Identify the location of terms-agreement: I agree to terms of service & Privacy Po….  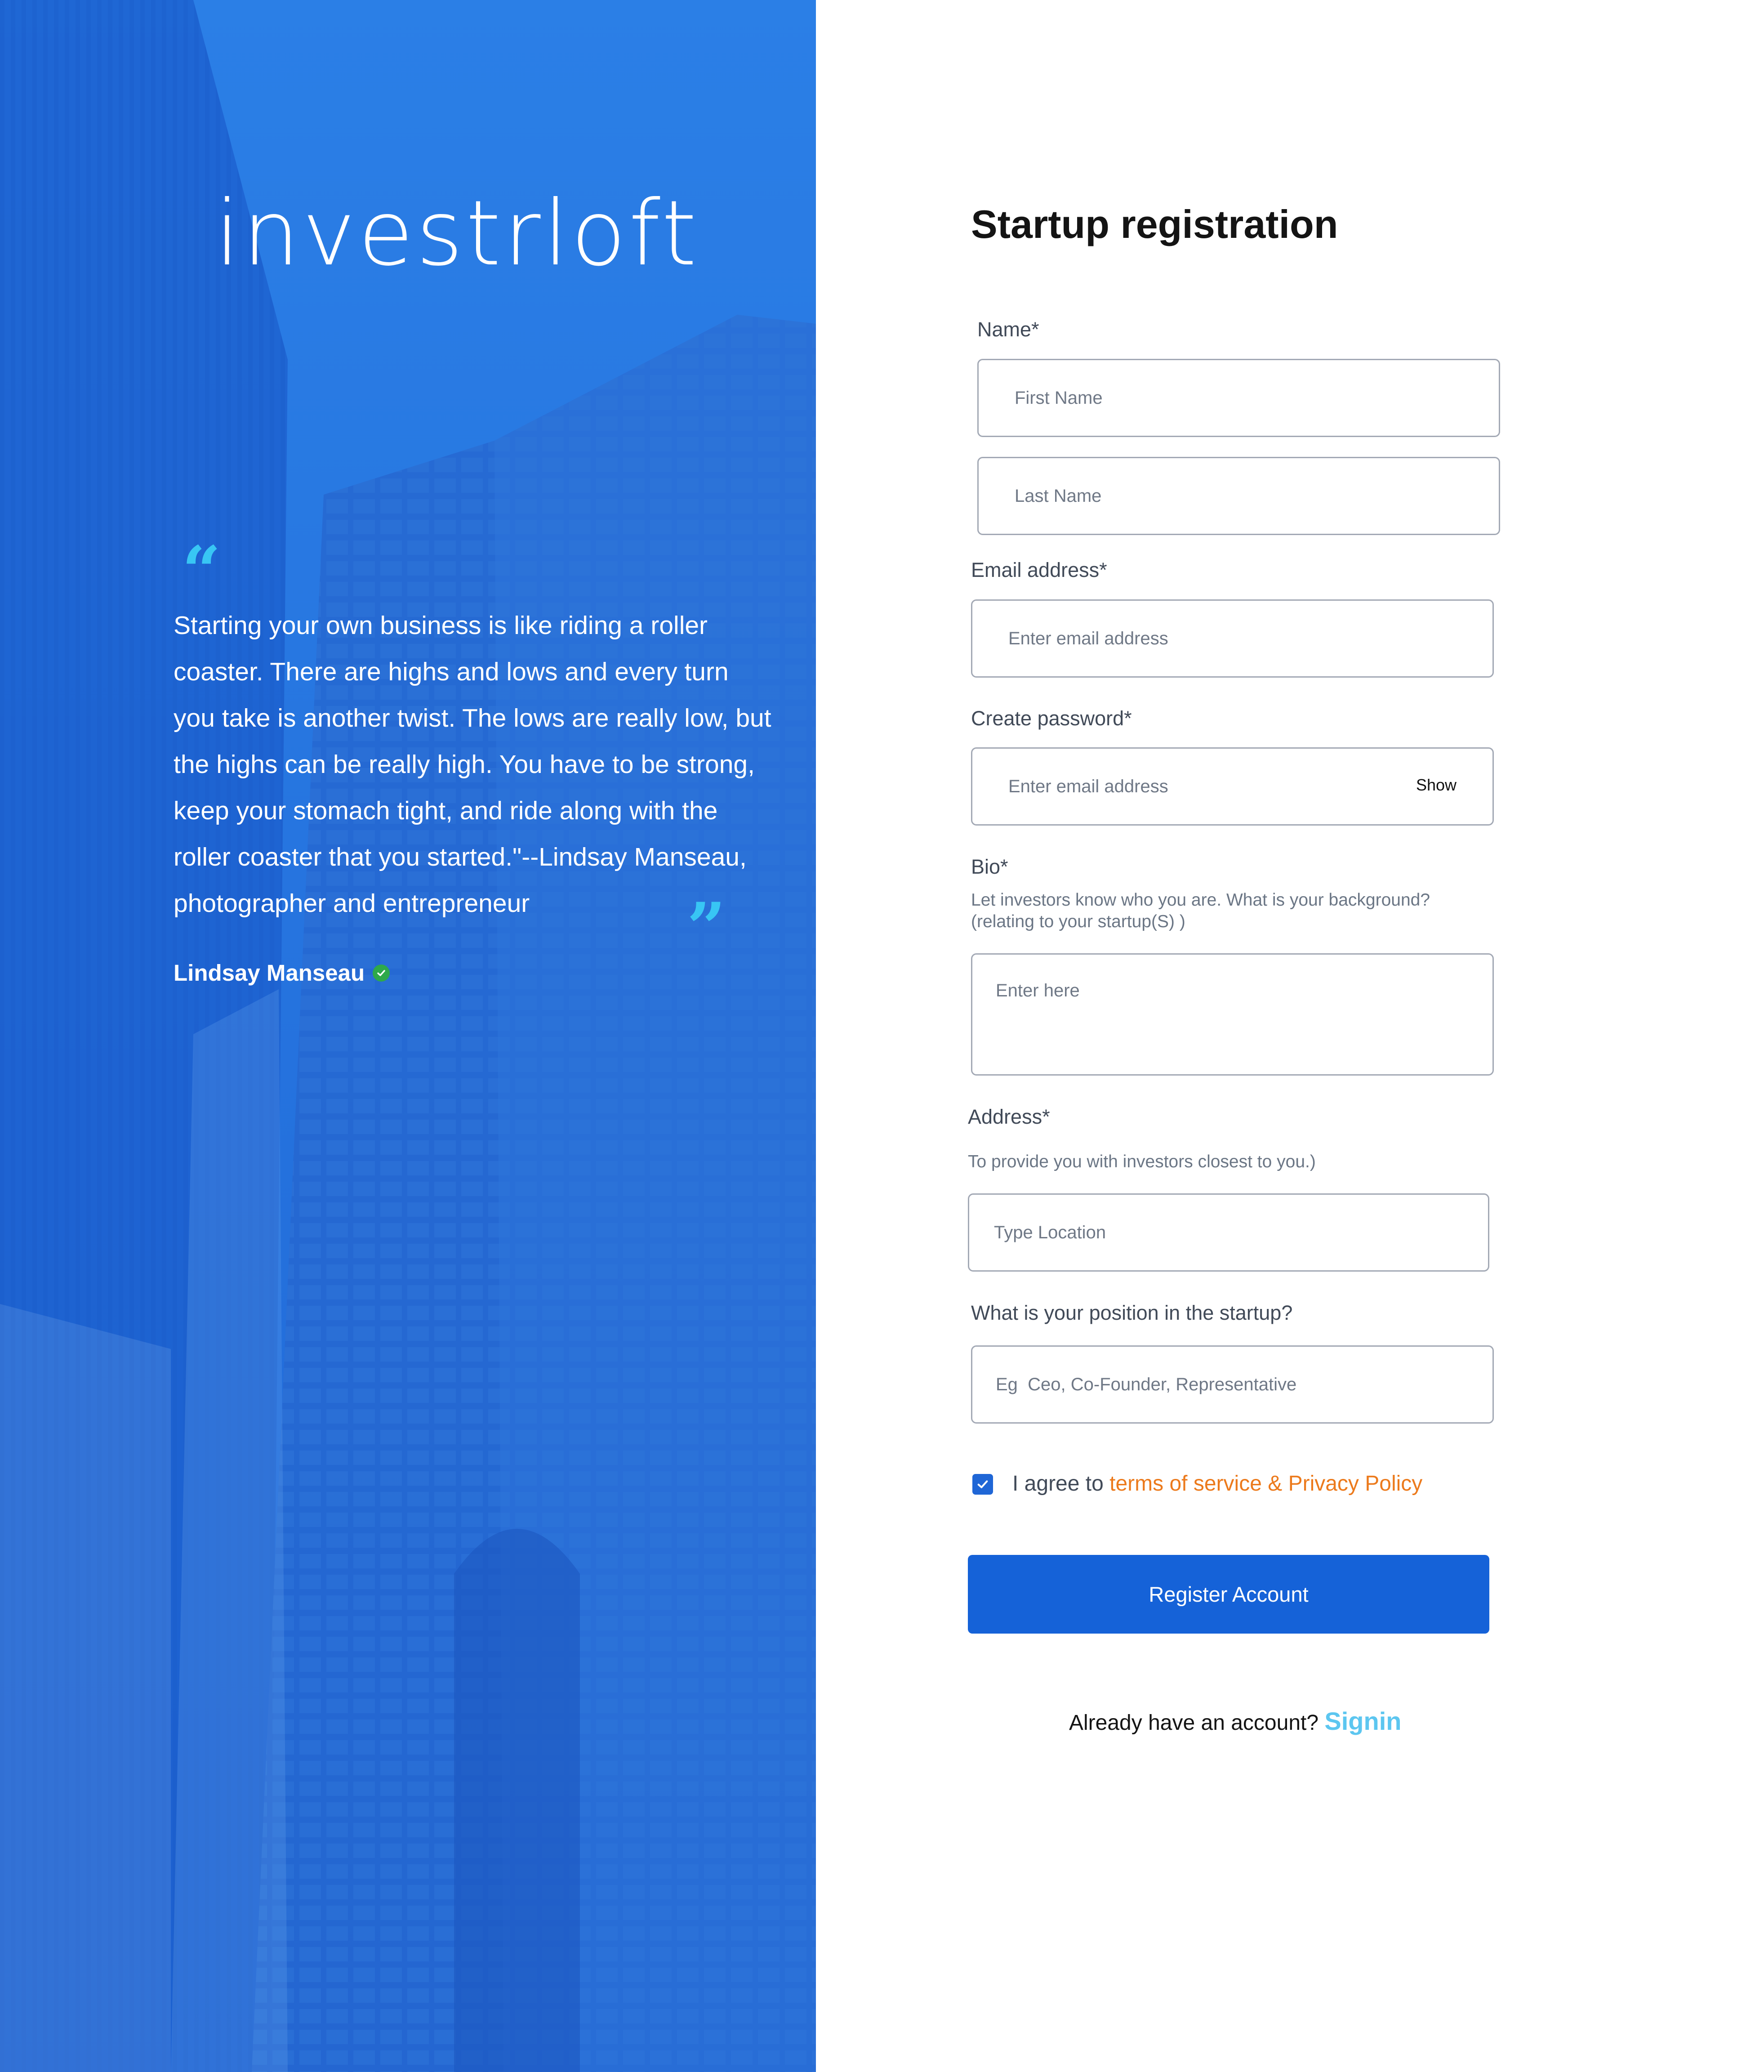
(1217, 1483).